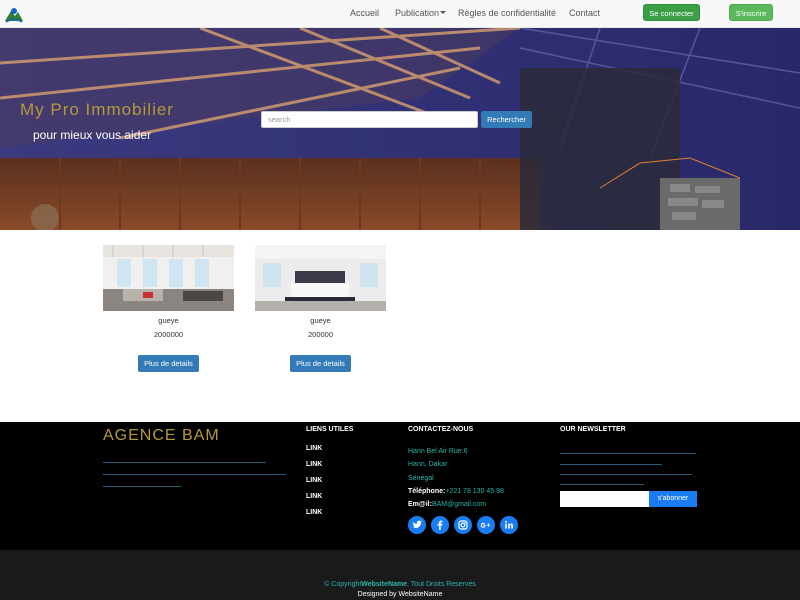  What do you see at coordinates (417, 525) in the screenshot?
I see `twitter-icon` at bounding box center [417, 525].